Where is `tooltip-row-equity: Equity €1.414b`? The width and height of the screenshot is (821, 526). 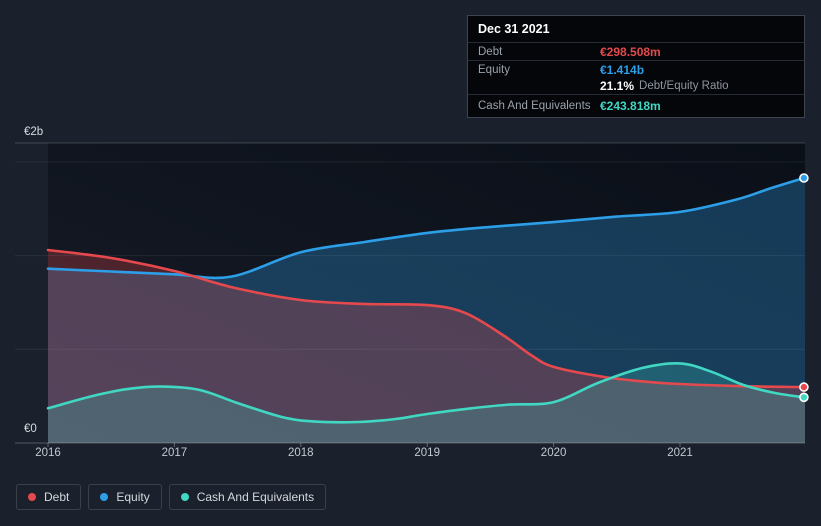
tooltip-row-equity: Equity €1.414b is located at coordinates (636, 69).